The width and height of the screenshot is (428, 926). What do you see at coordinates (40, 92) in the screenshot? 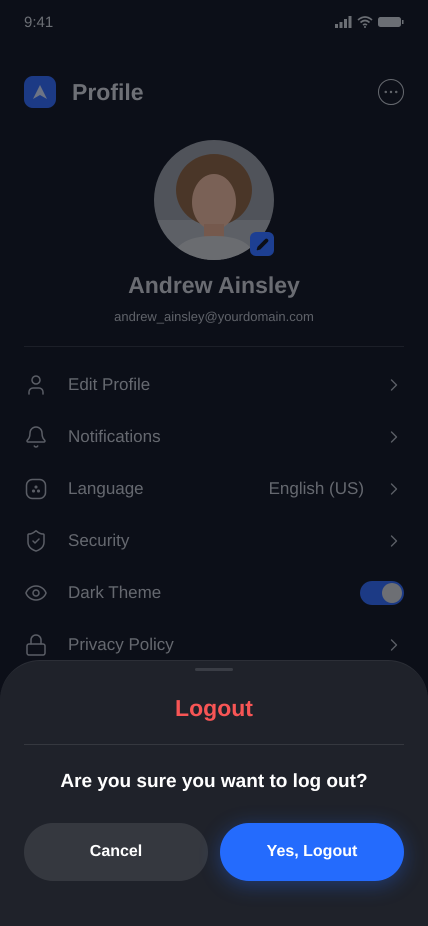
I see `app-logo` at bounding box center [40, 92].